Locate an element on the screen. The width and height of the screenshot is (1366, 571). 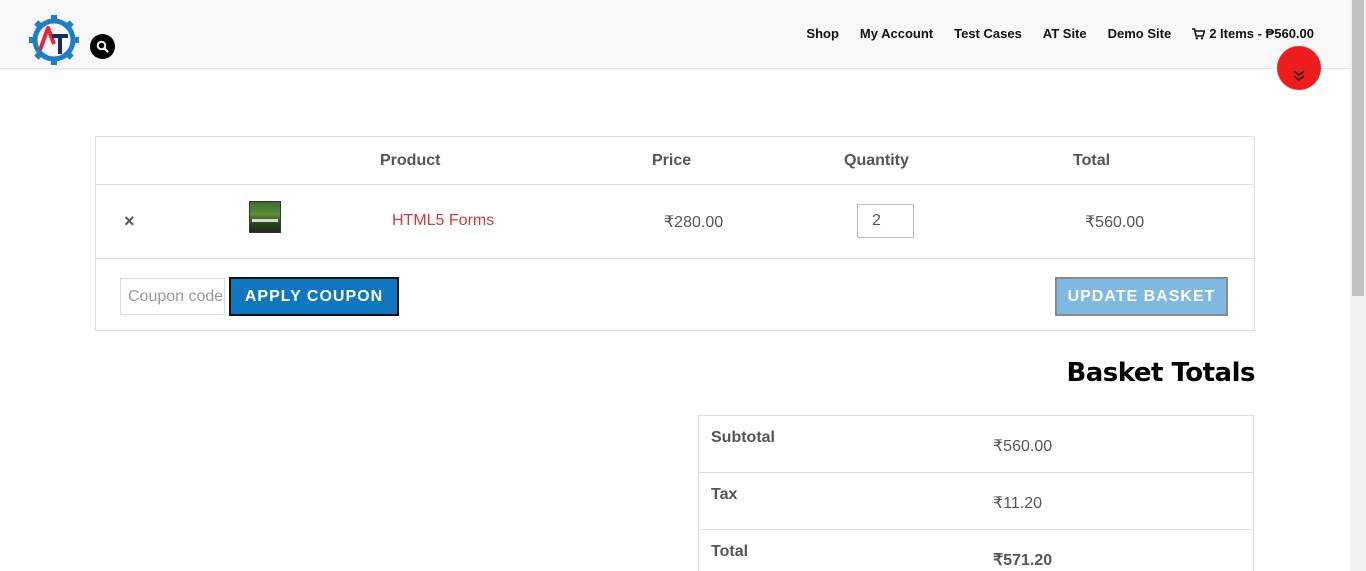
cart-actions: APPLY COUPON UPDATE BASKET is located at coordinates (675, 294).